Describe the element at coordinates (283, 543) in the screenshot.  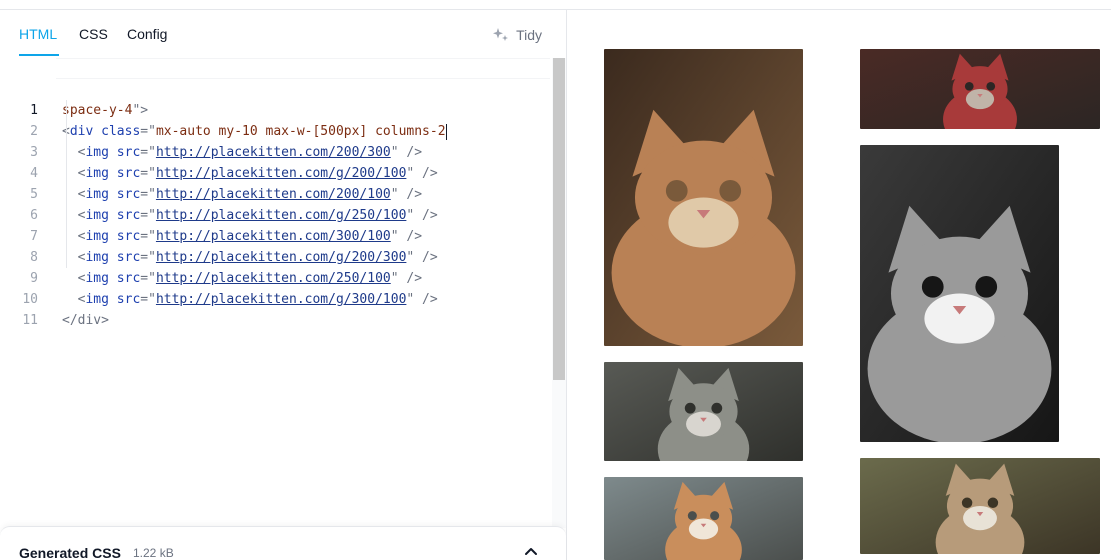
I see `generated-css-panel: Generated CSS 1.22 kB` at that location.